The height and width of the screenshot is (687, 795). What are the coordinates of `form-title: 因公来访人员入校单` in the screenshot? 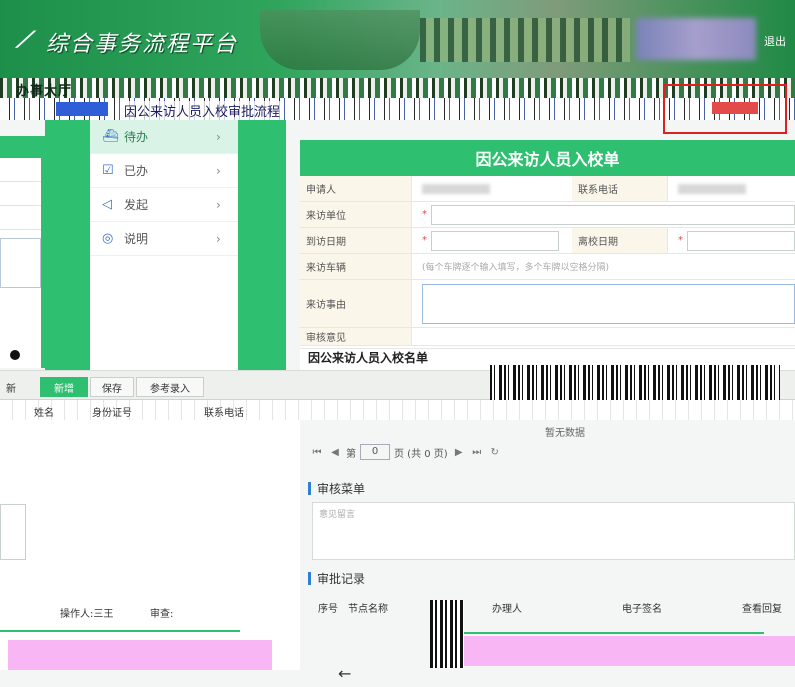 It's located at (547, 158).